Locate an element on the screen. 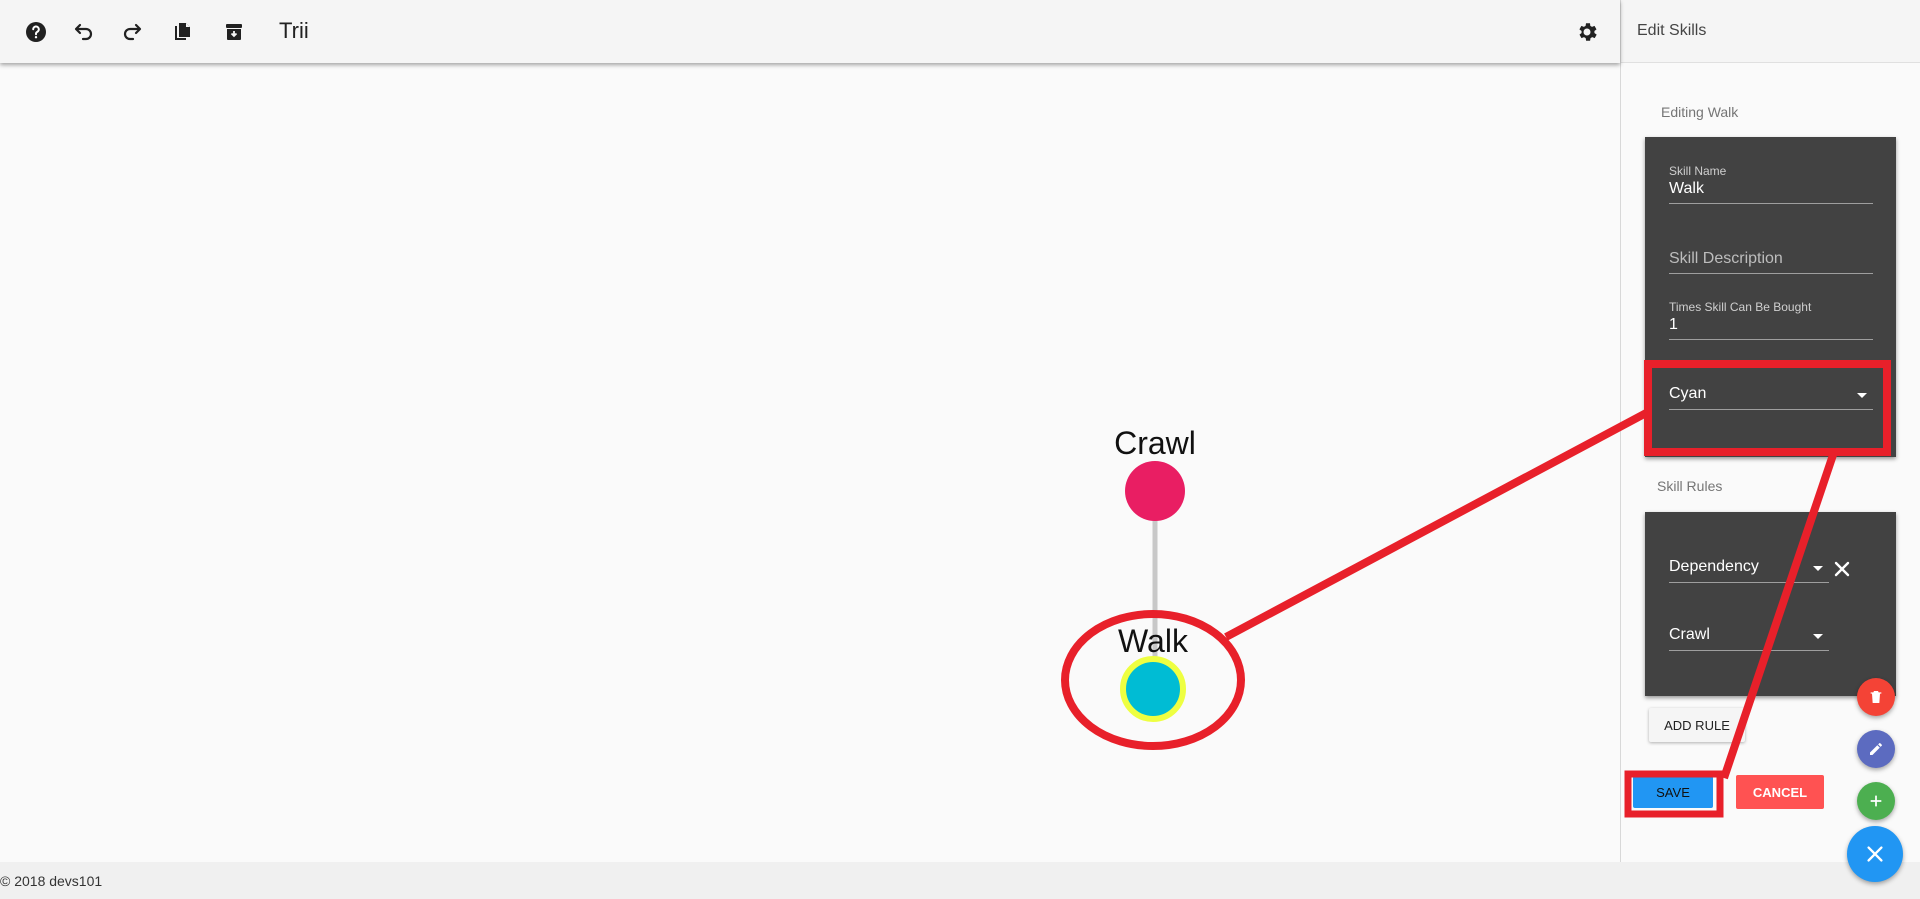 This screenshot has height=899, width=1920. node-label-crawl: Crawl is located at coordinates (1155, 443).